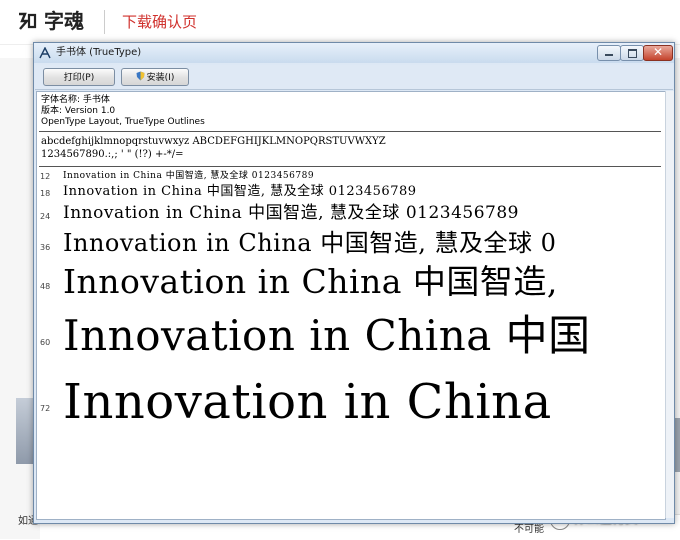 Image resolution: width=680 pixels, height=540 pixels. Describe the element at coordinates (45, 247) in the screenshot. I see `size-label: 36` at that location.